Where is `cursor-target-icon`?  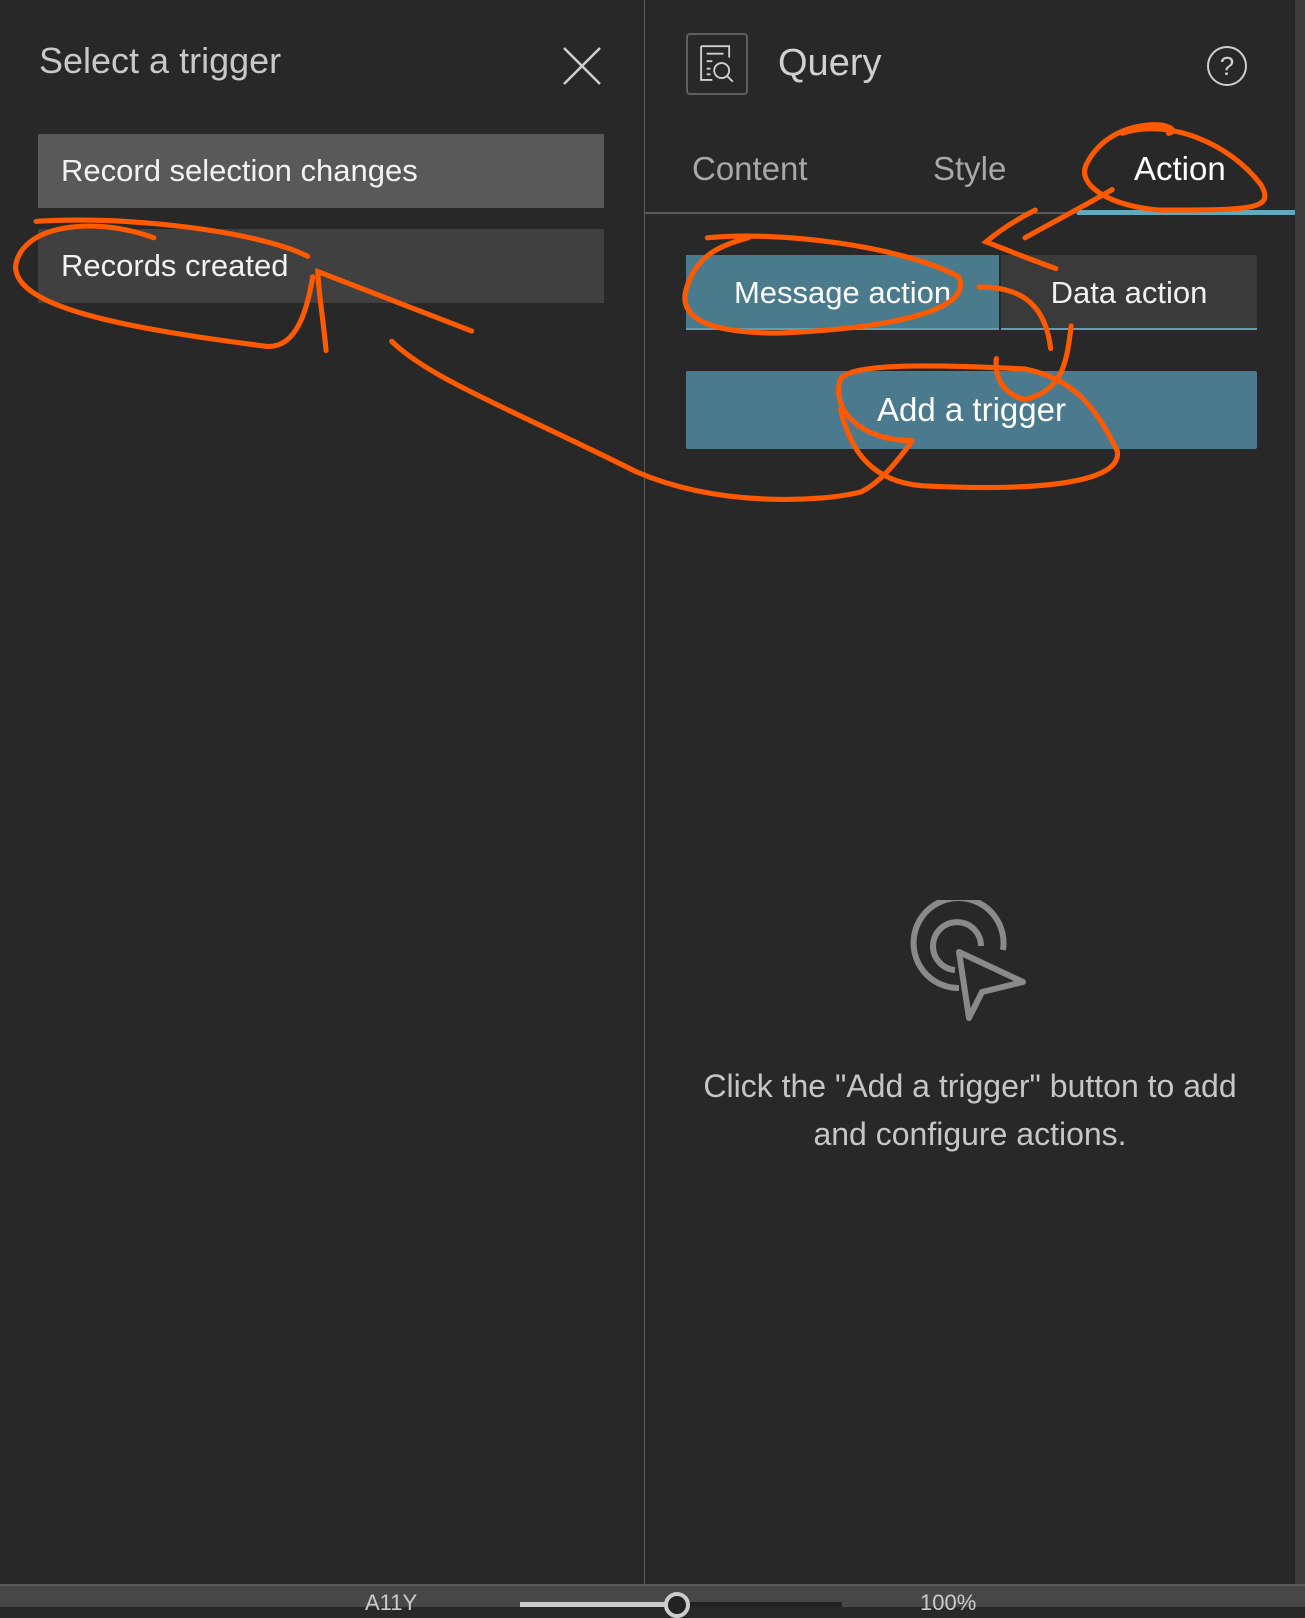
cursor-target-icon is located at coordinates (968, 960).